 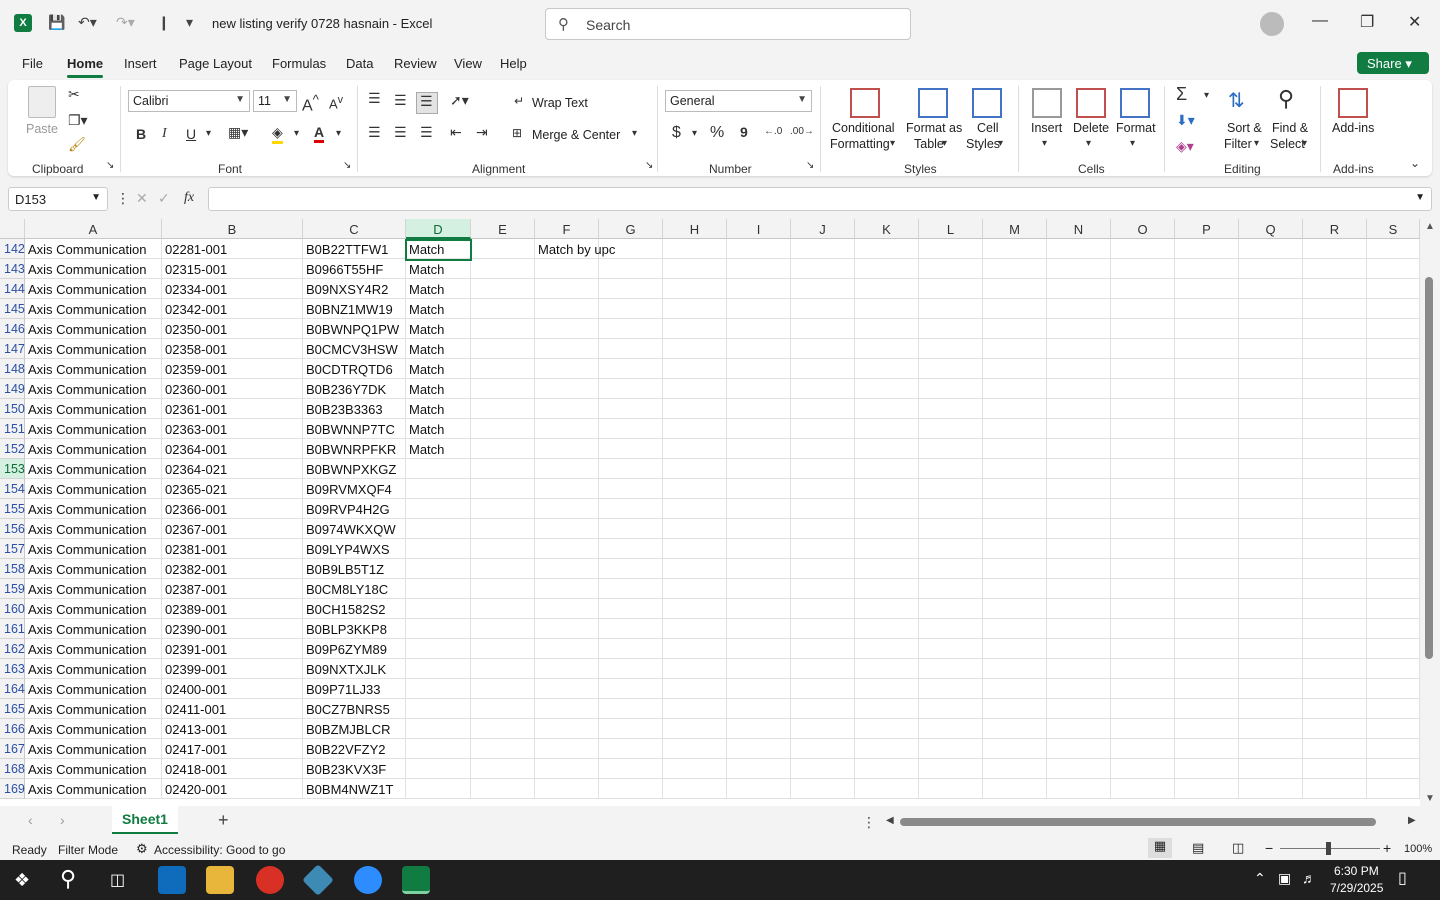 What do you see at coordinates (78, 120) in the screenshot?
I see `copy-icon: ❐▾` at bounding box center [78, 120].